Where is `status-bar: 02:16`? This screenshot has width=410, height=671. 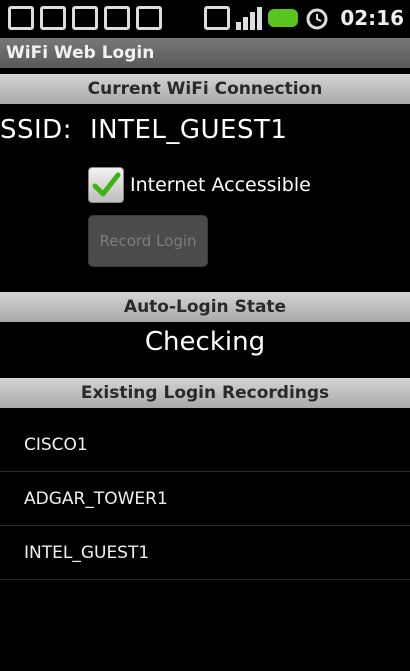
status-bar: 02:16 is located at coordinates (205, 19).